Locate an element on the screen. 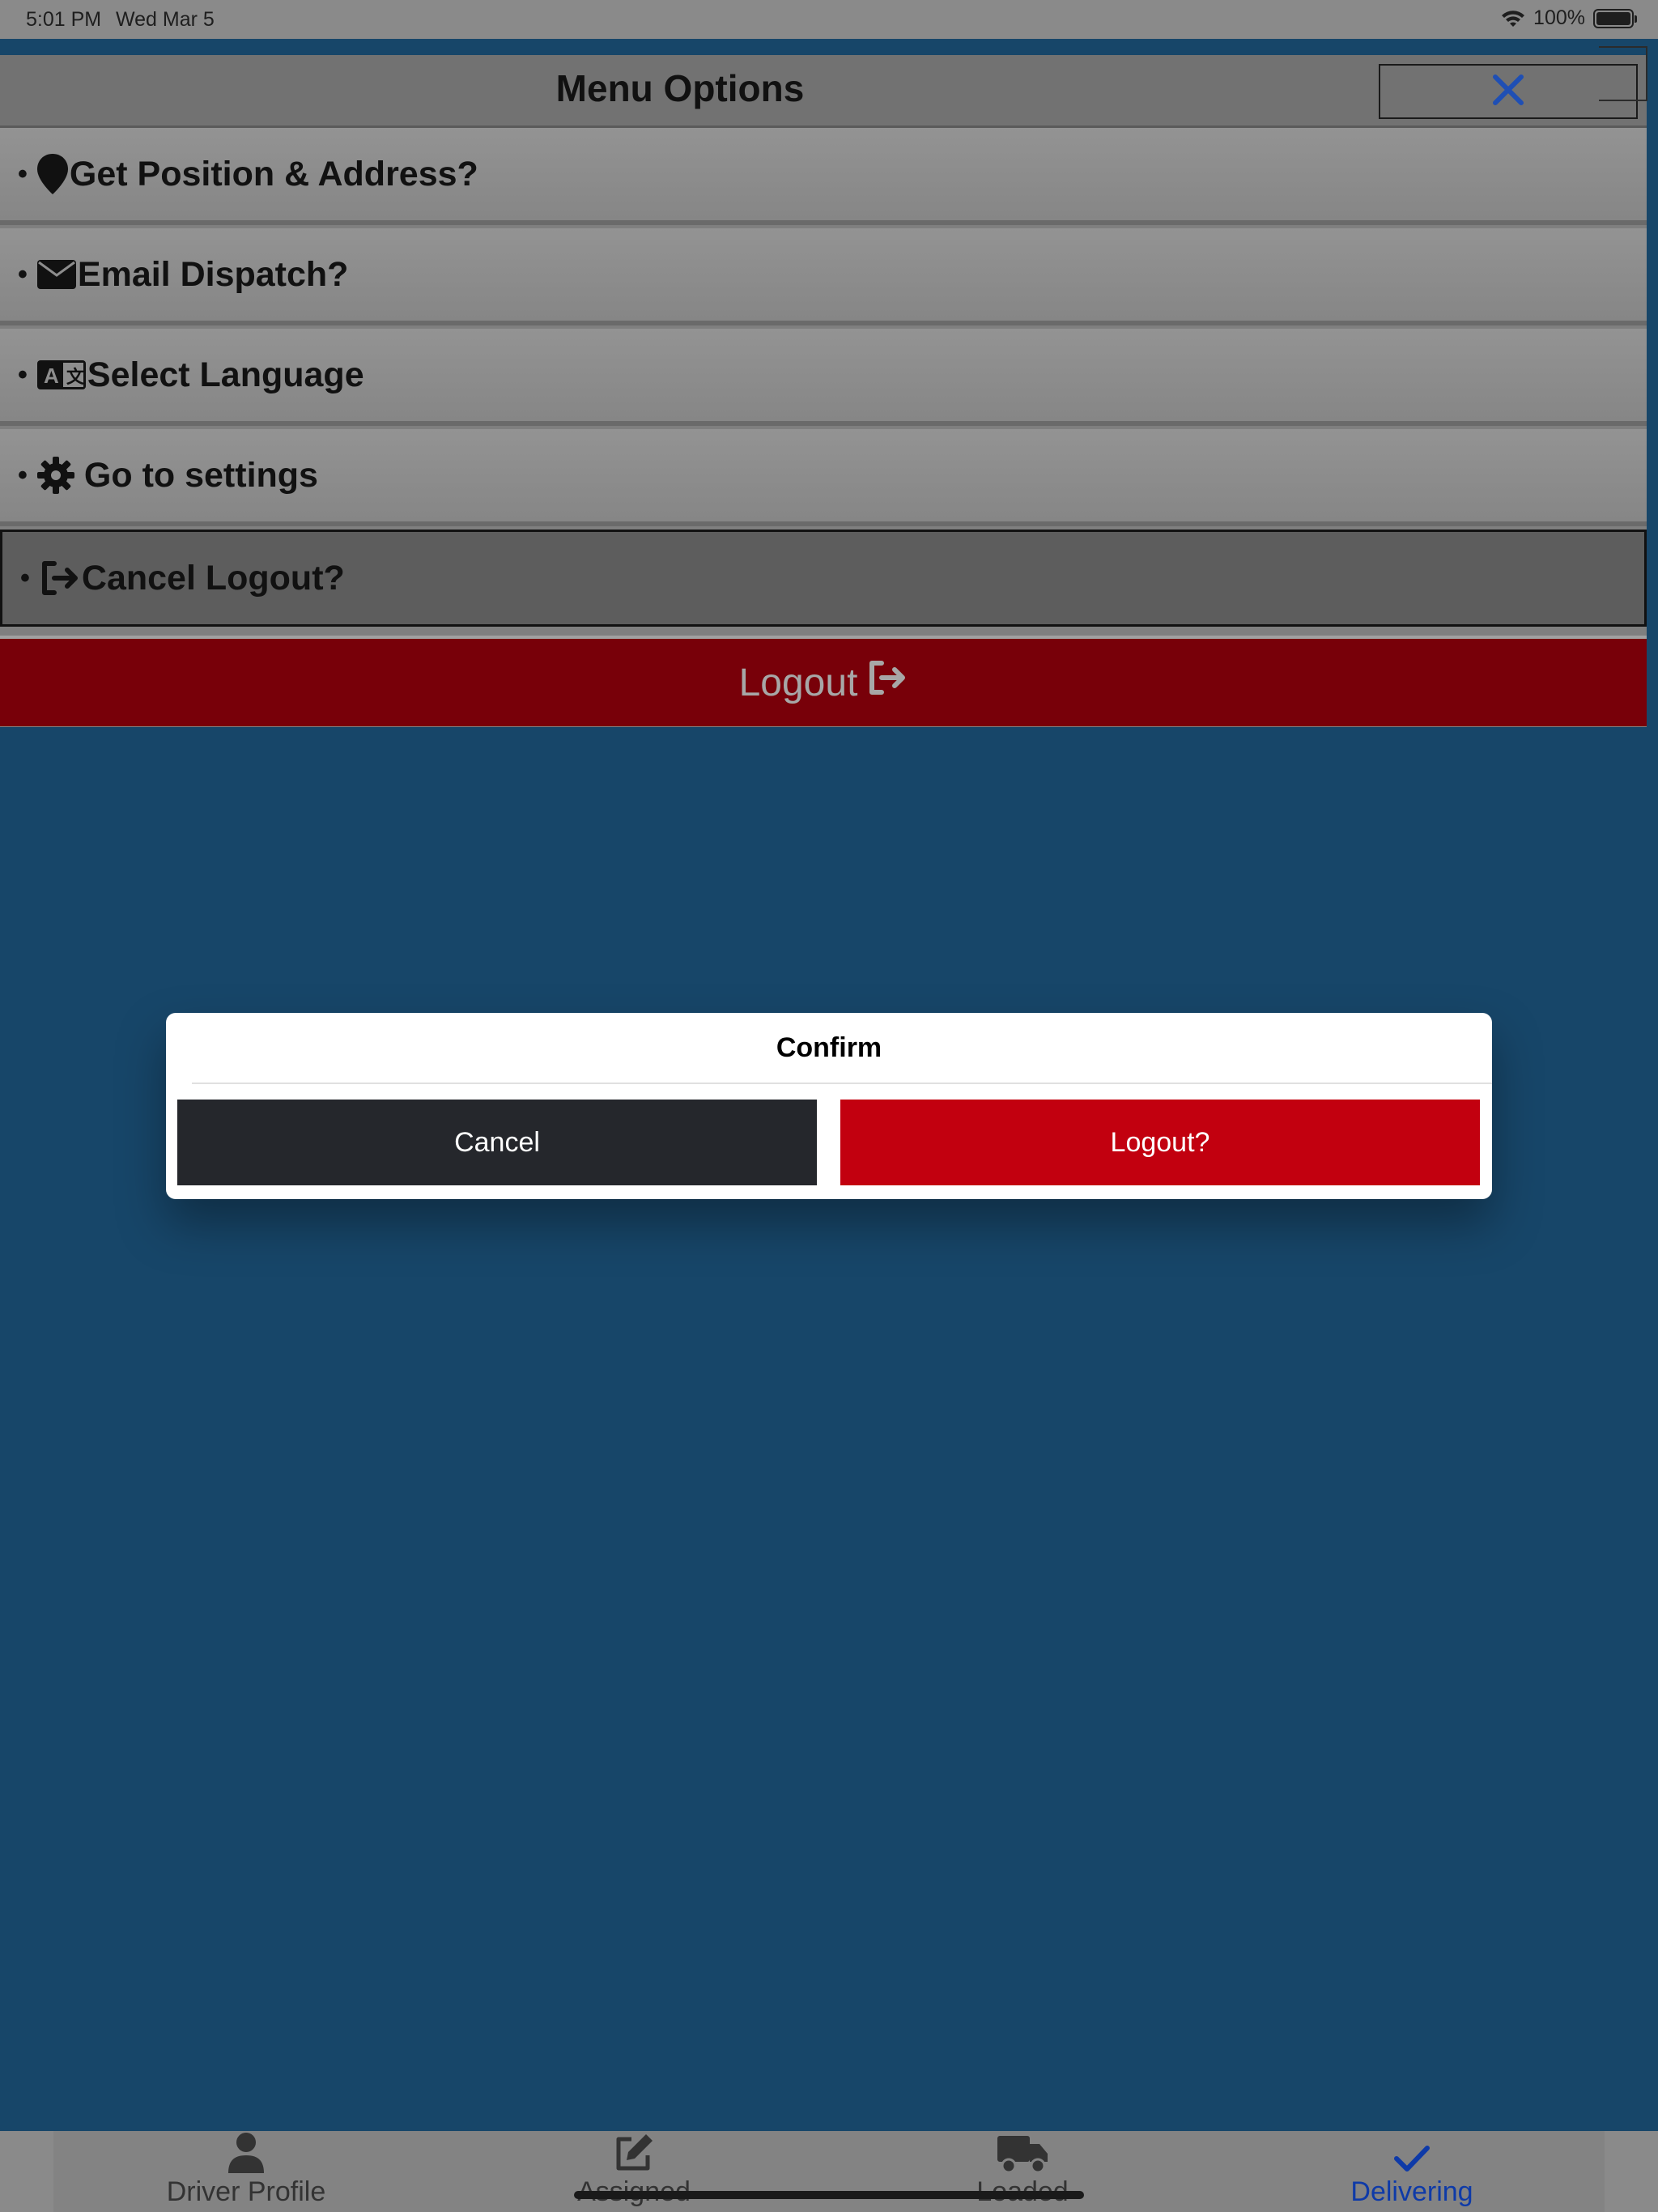 The width and height of the screenshot is (1658, 2212). menu-item-label: Select Language is located at coordinates (225, 375).